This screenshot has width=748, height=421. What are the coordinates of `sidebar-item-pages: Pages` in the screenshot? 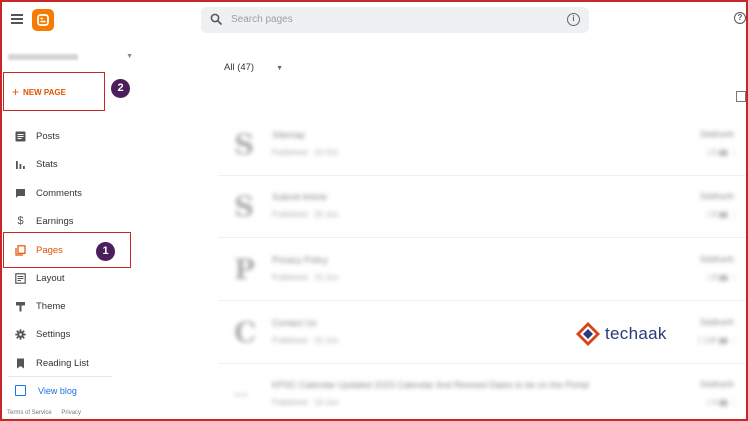 It's located at (39, 250).